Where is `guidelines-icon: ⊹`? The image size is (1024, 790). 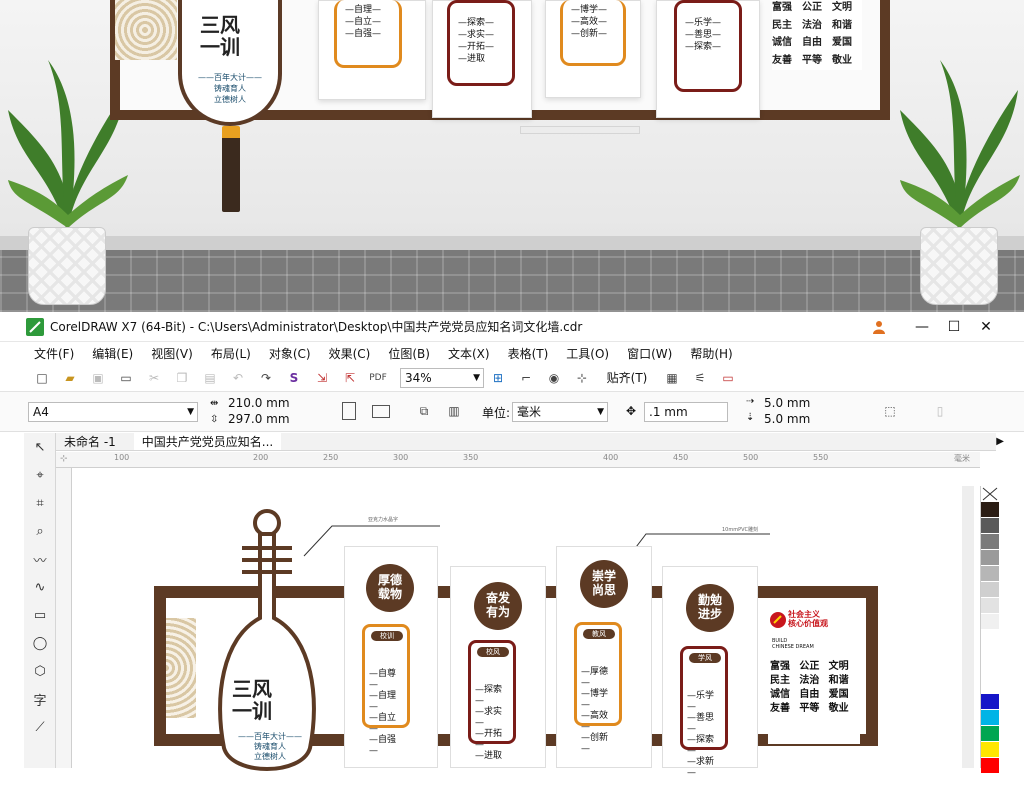
guidelines-icon: ⊹ is located at coordinates (582, 378).